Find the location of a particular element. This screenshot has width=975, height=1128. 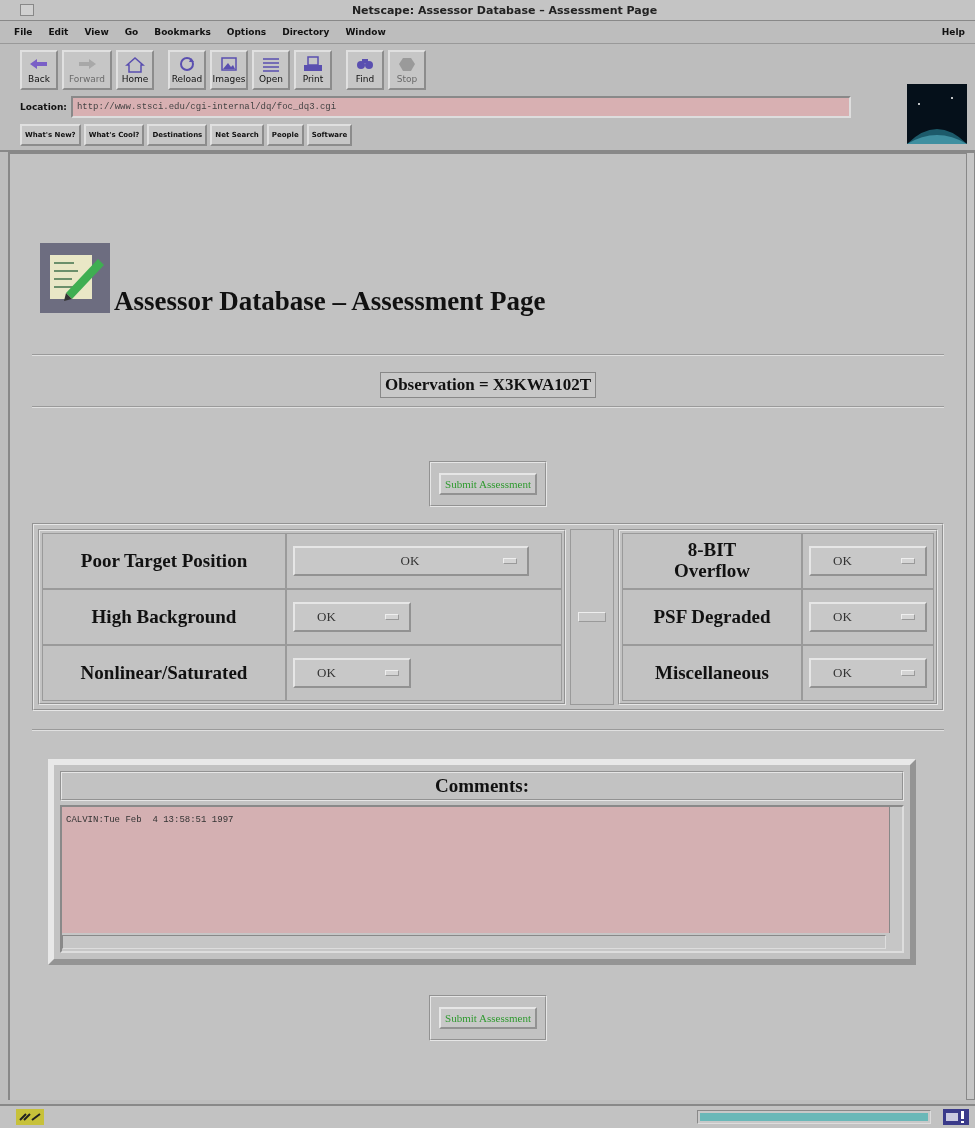

menu-item: Options is located at coordinates (246, 32).